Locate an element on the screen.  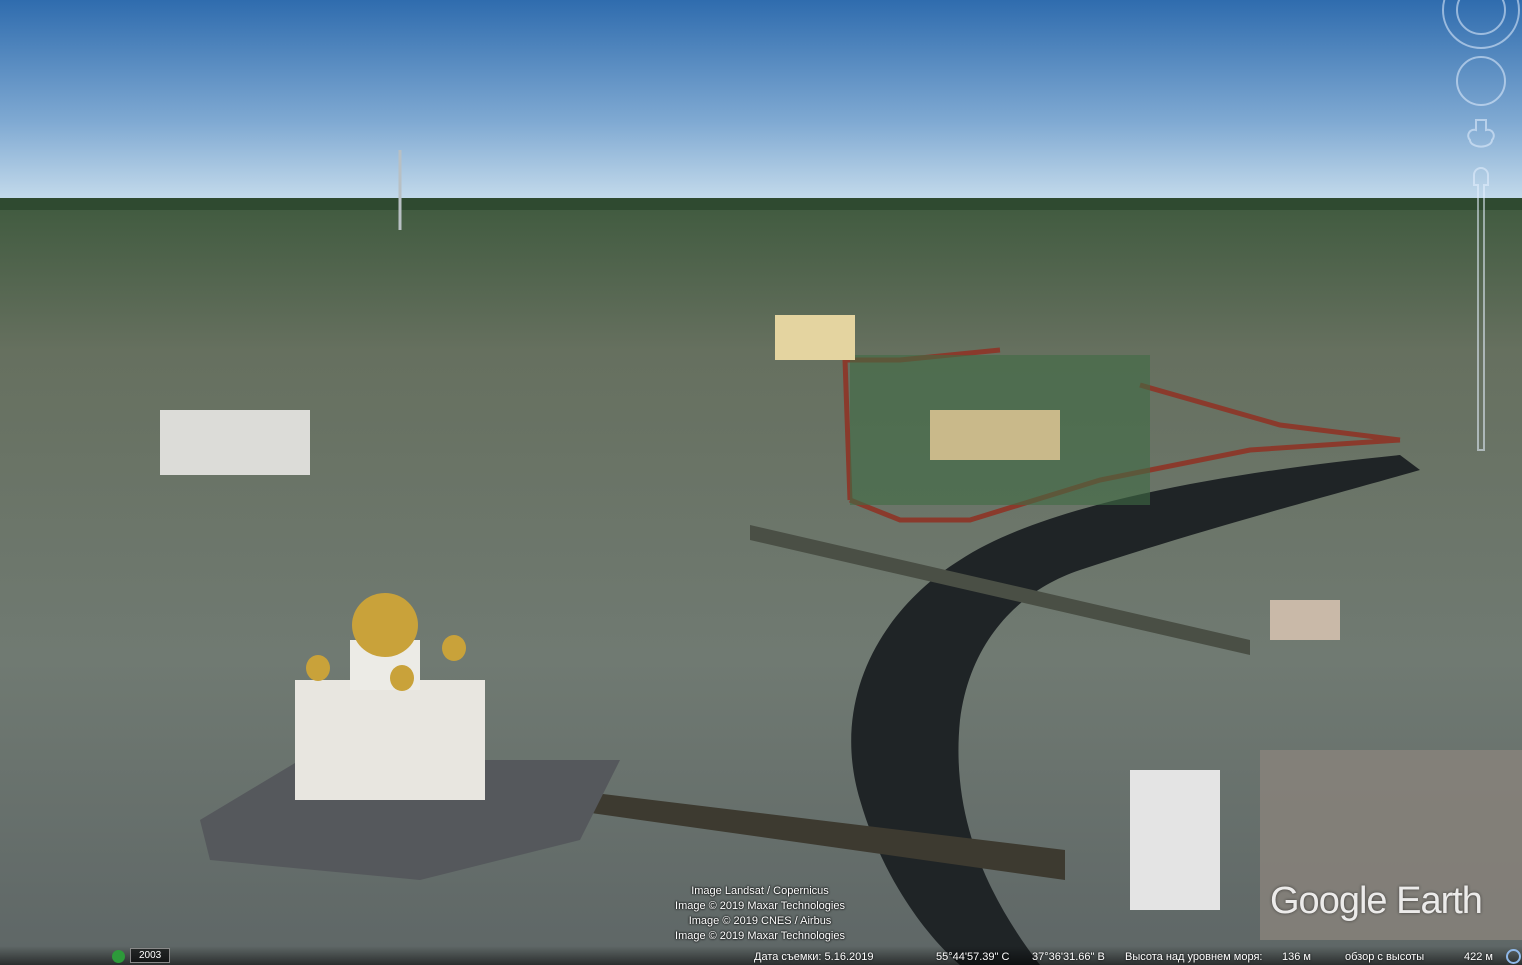
historical-imagery-clock-icon is located at coordinates (118, 956).